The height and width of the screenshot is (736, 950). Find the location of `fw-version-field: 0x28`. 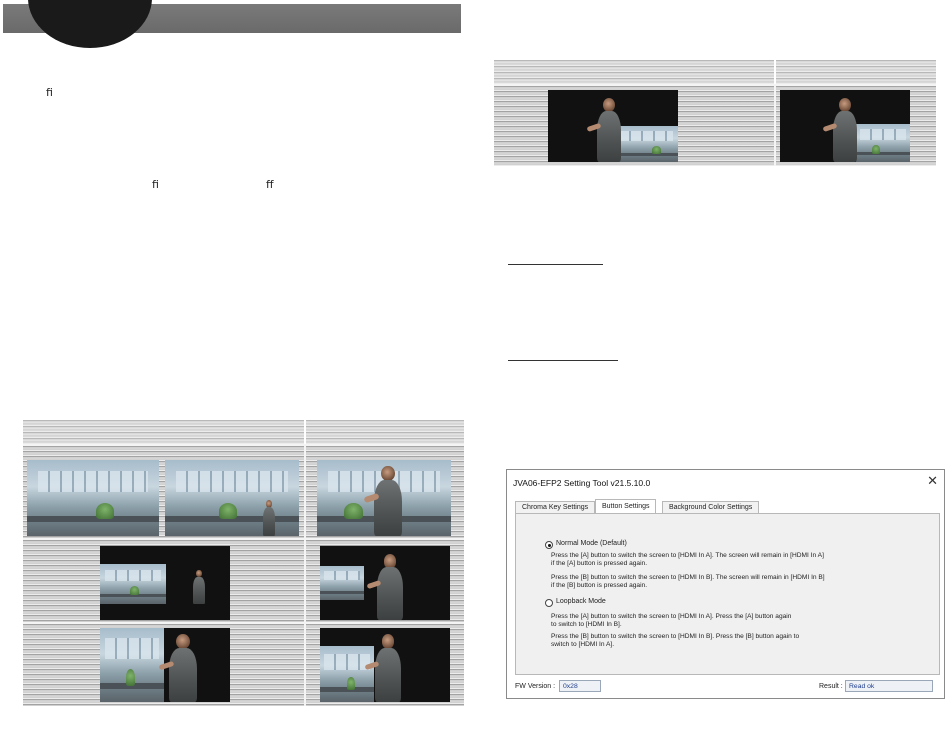

fw-version-field: 0x28 is located at coordinates (580, 686).